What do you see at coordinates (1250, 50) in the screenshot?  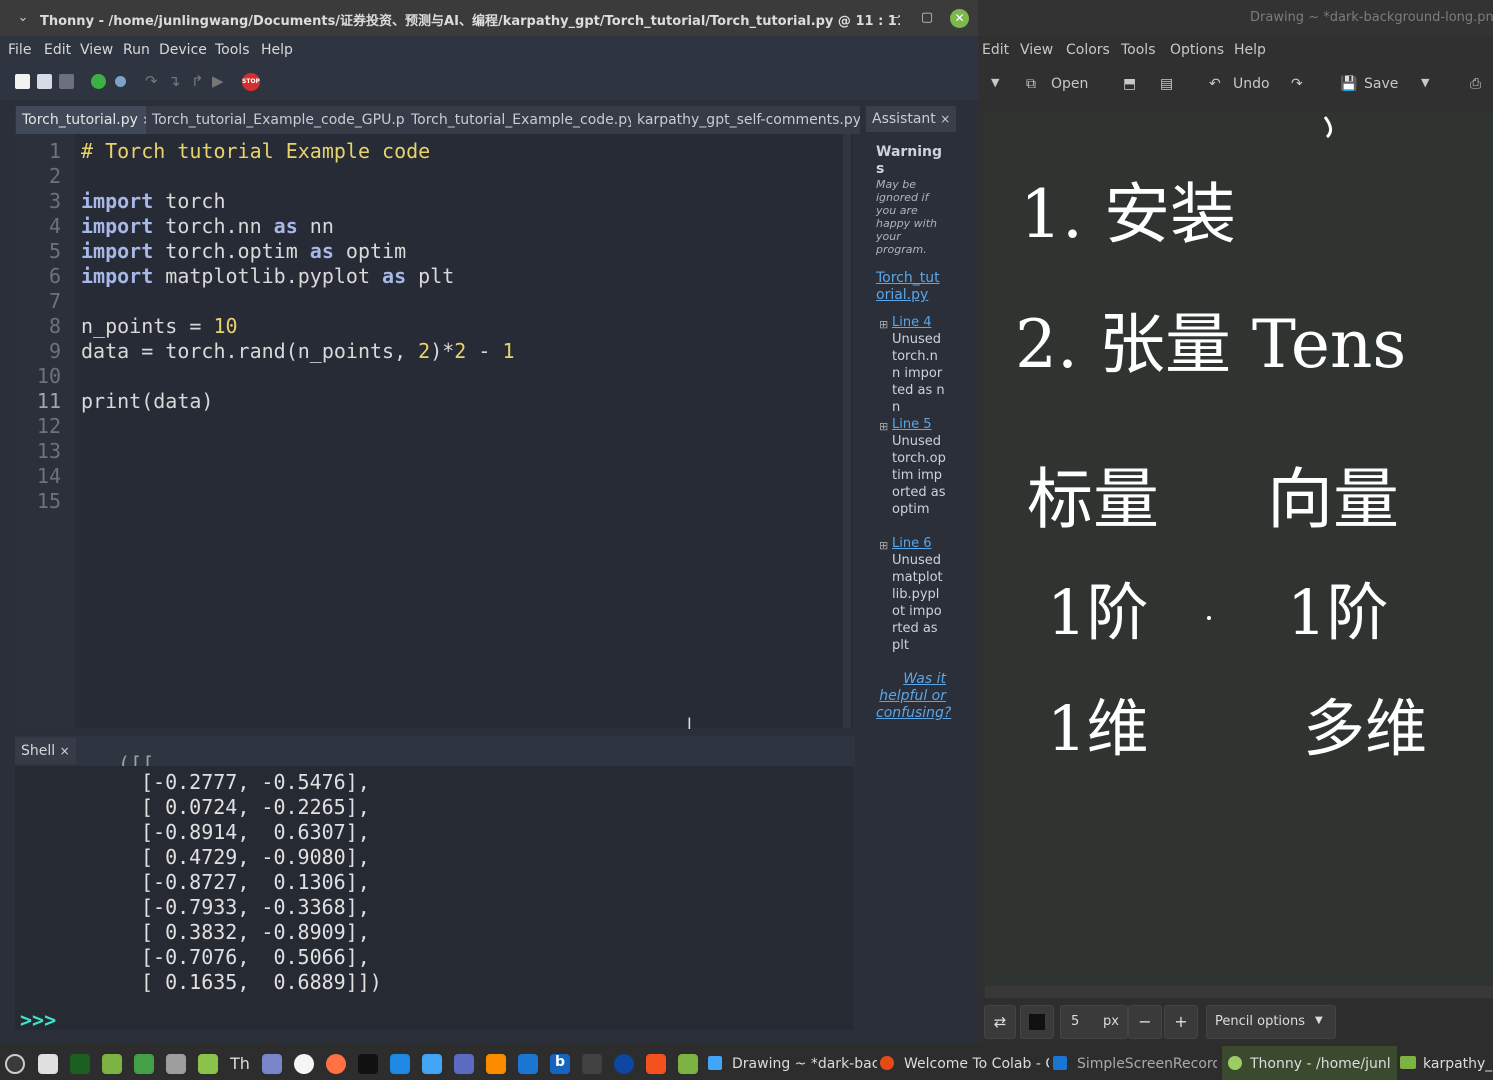 I see `drawing-menu-help: Help` at bounding box center [1250, 50].